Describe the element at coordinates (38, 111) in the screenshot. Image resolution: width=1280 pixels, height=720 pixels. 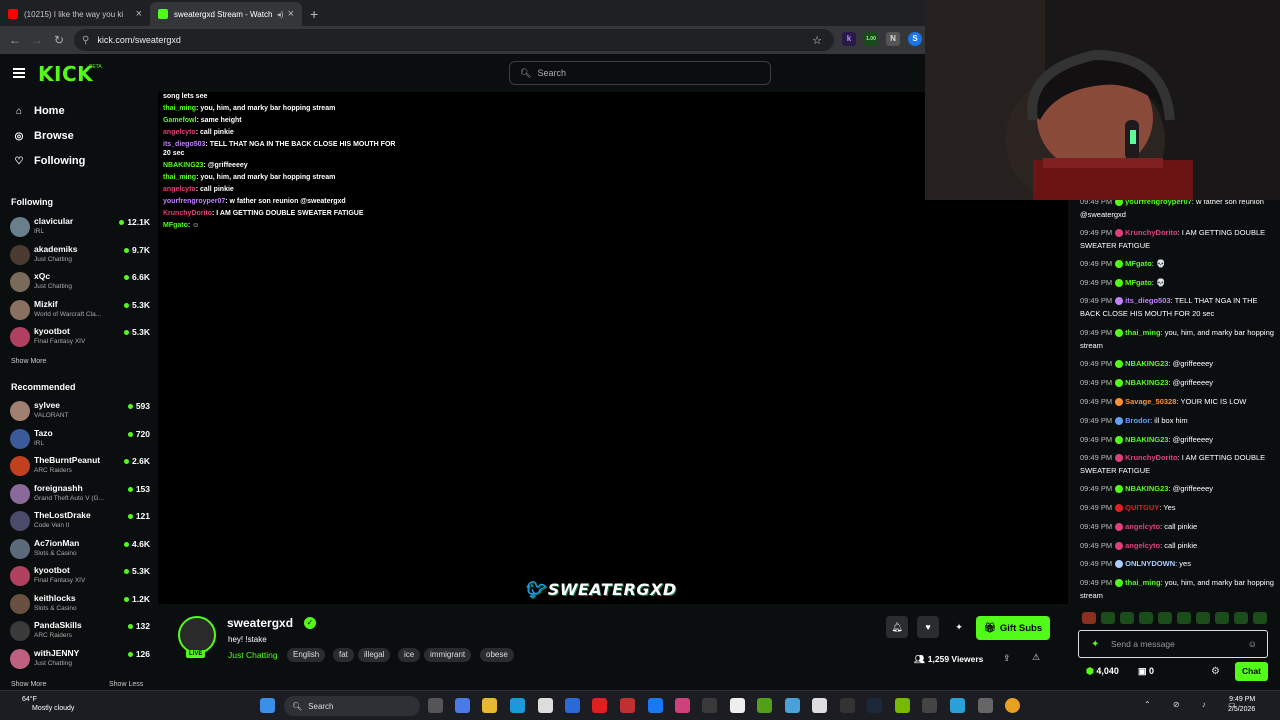
I see `sidebar-item-home: ⌂ Home` at that location.